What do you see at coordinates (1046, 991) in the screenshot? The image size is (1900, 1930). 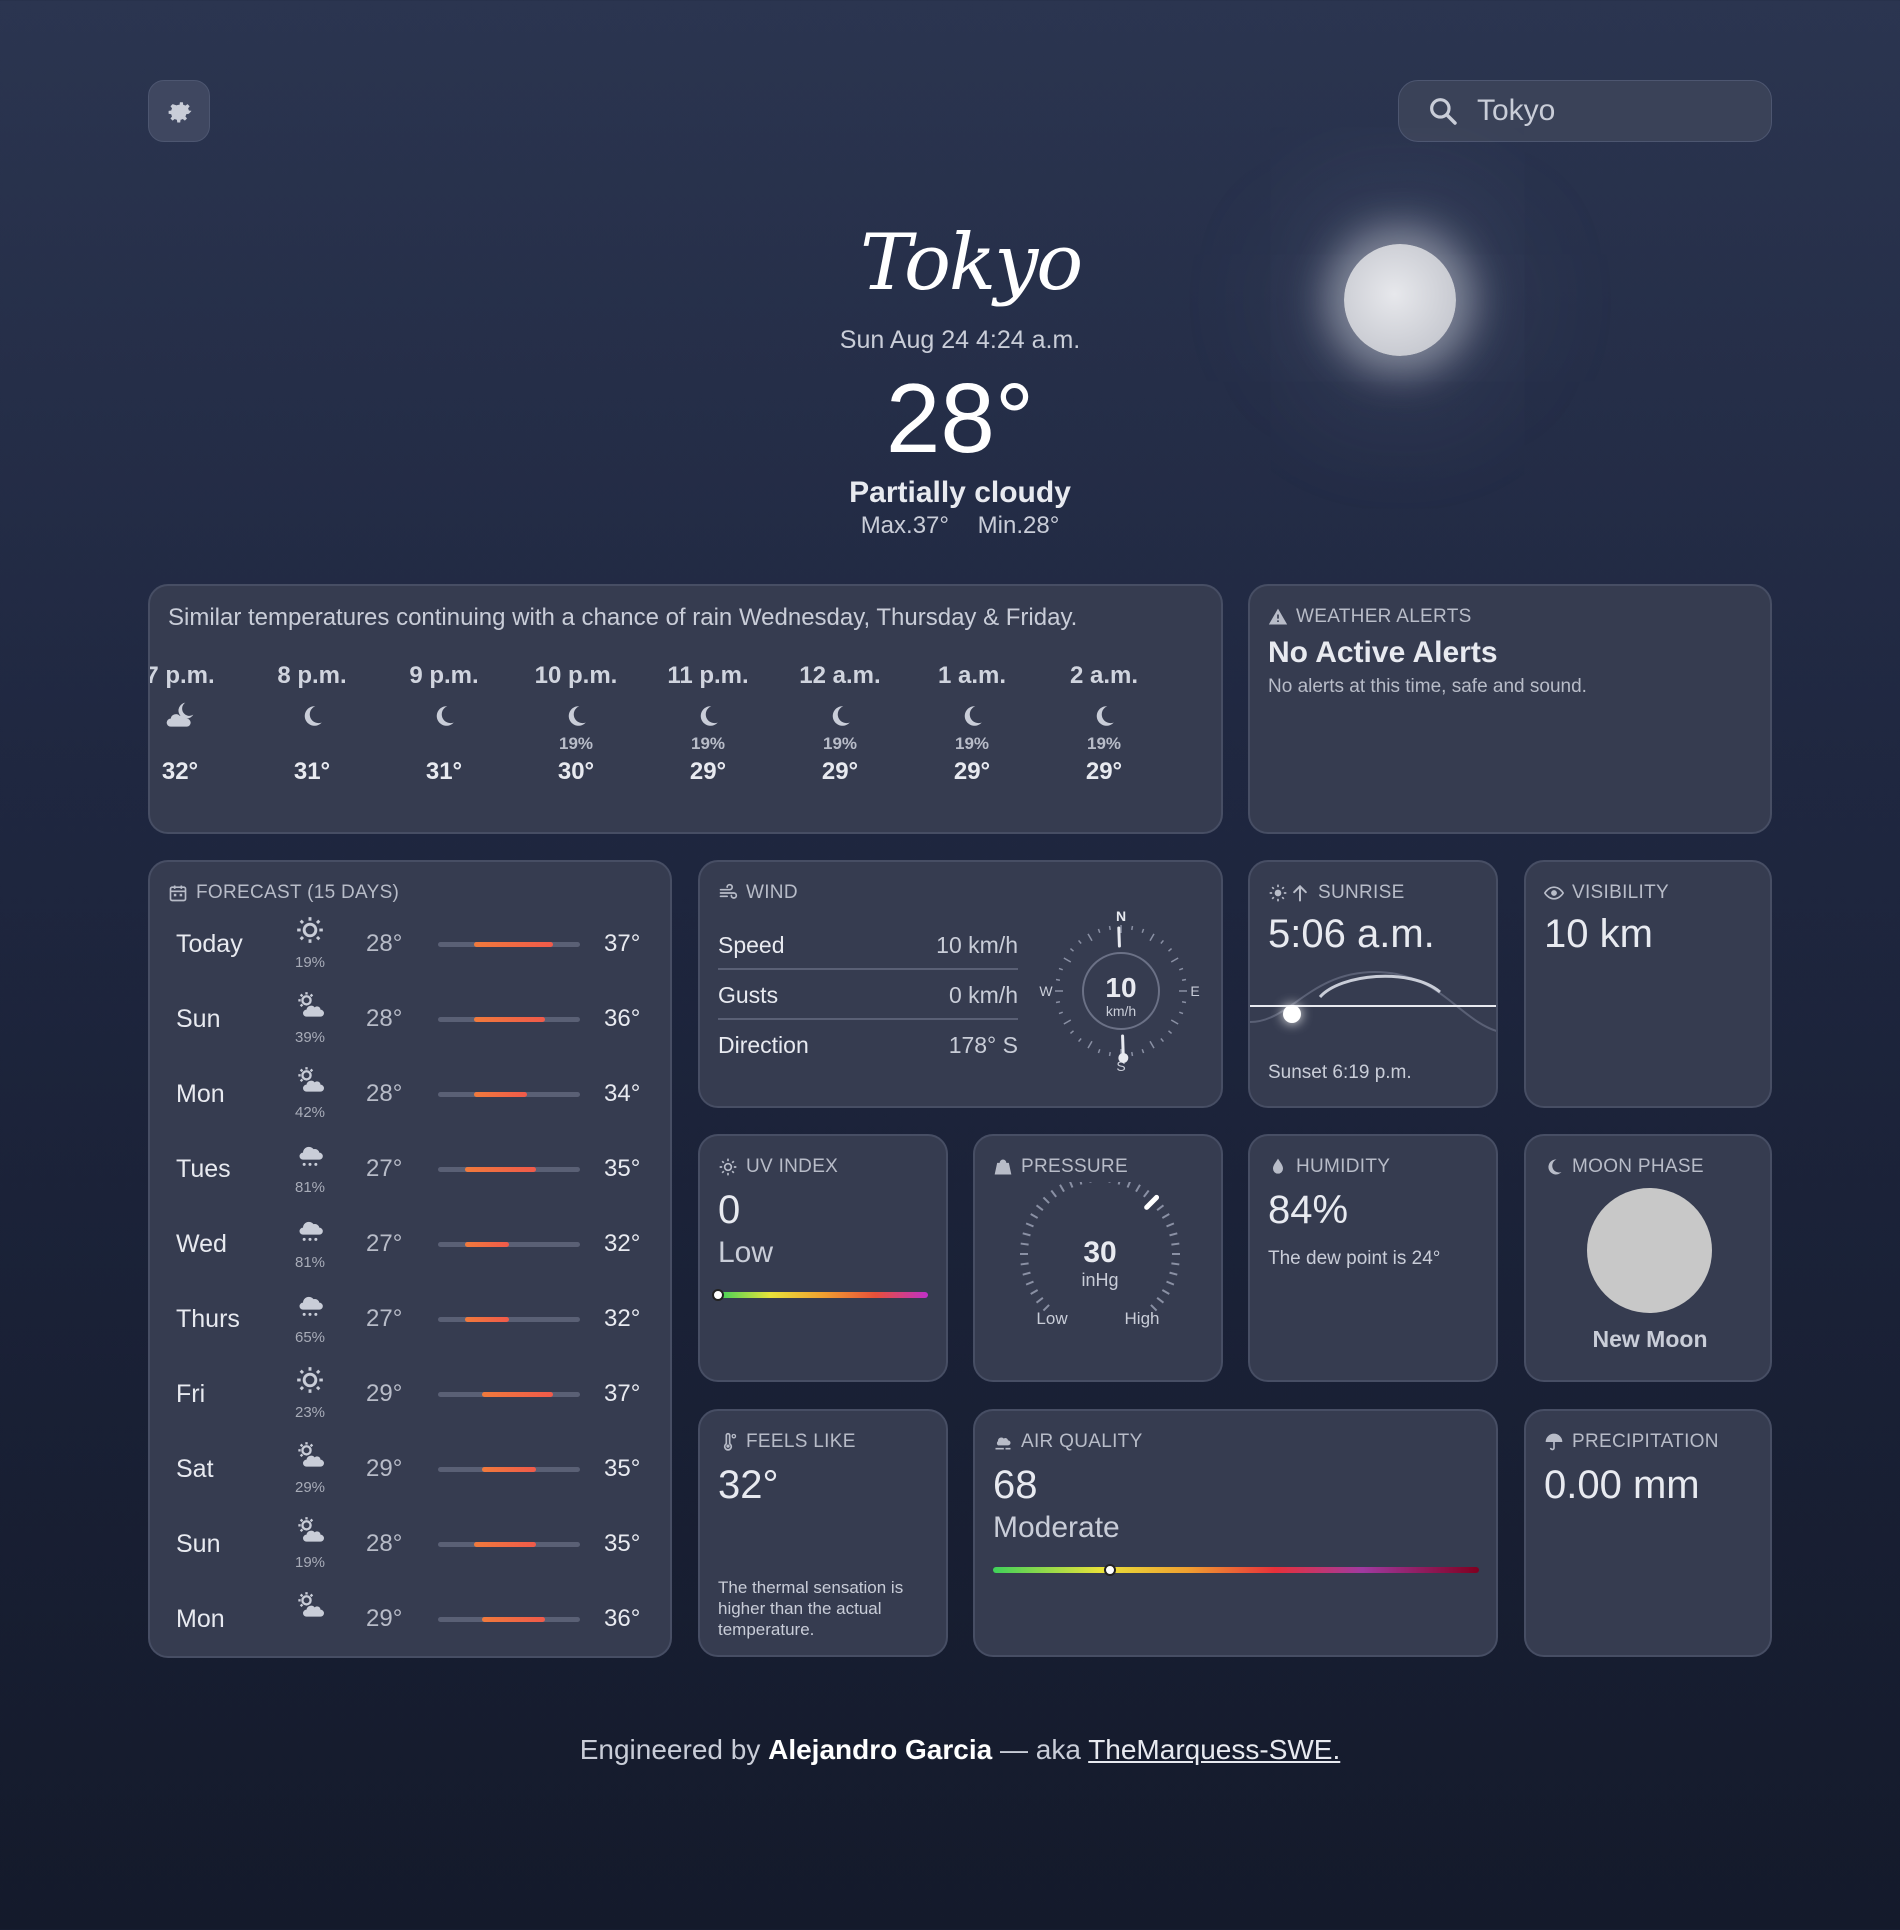 I see `compass-w: W` at bounding box center [1046, 991].